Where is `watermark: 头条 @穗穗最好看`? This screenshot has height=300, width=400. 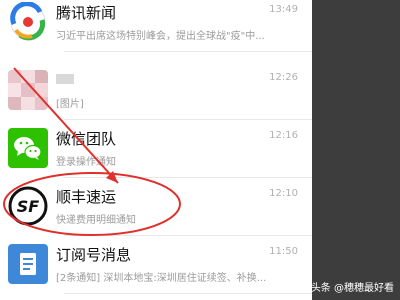
watermark: 头条 @穗穗最好看 is located at coordinates (352, 288).